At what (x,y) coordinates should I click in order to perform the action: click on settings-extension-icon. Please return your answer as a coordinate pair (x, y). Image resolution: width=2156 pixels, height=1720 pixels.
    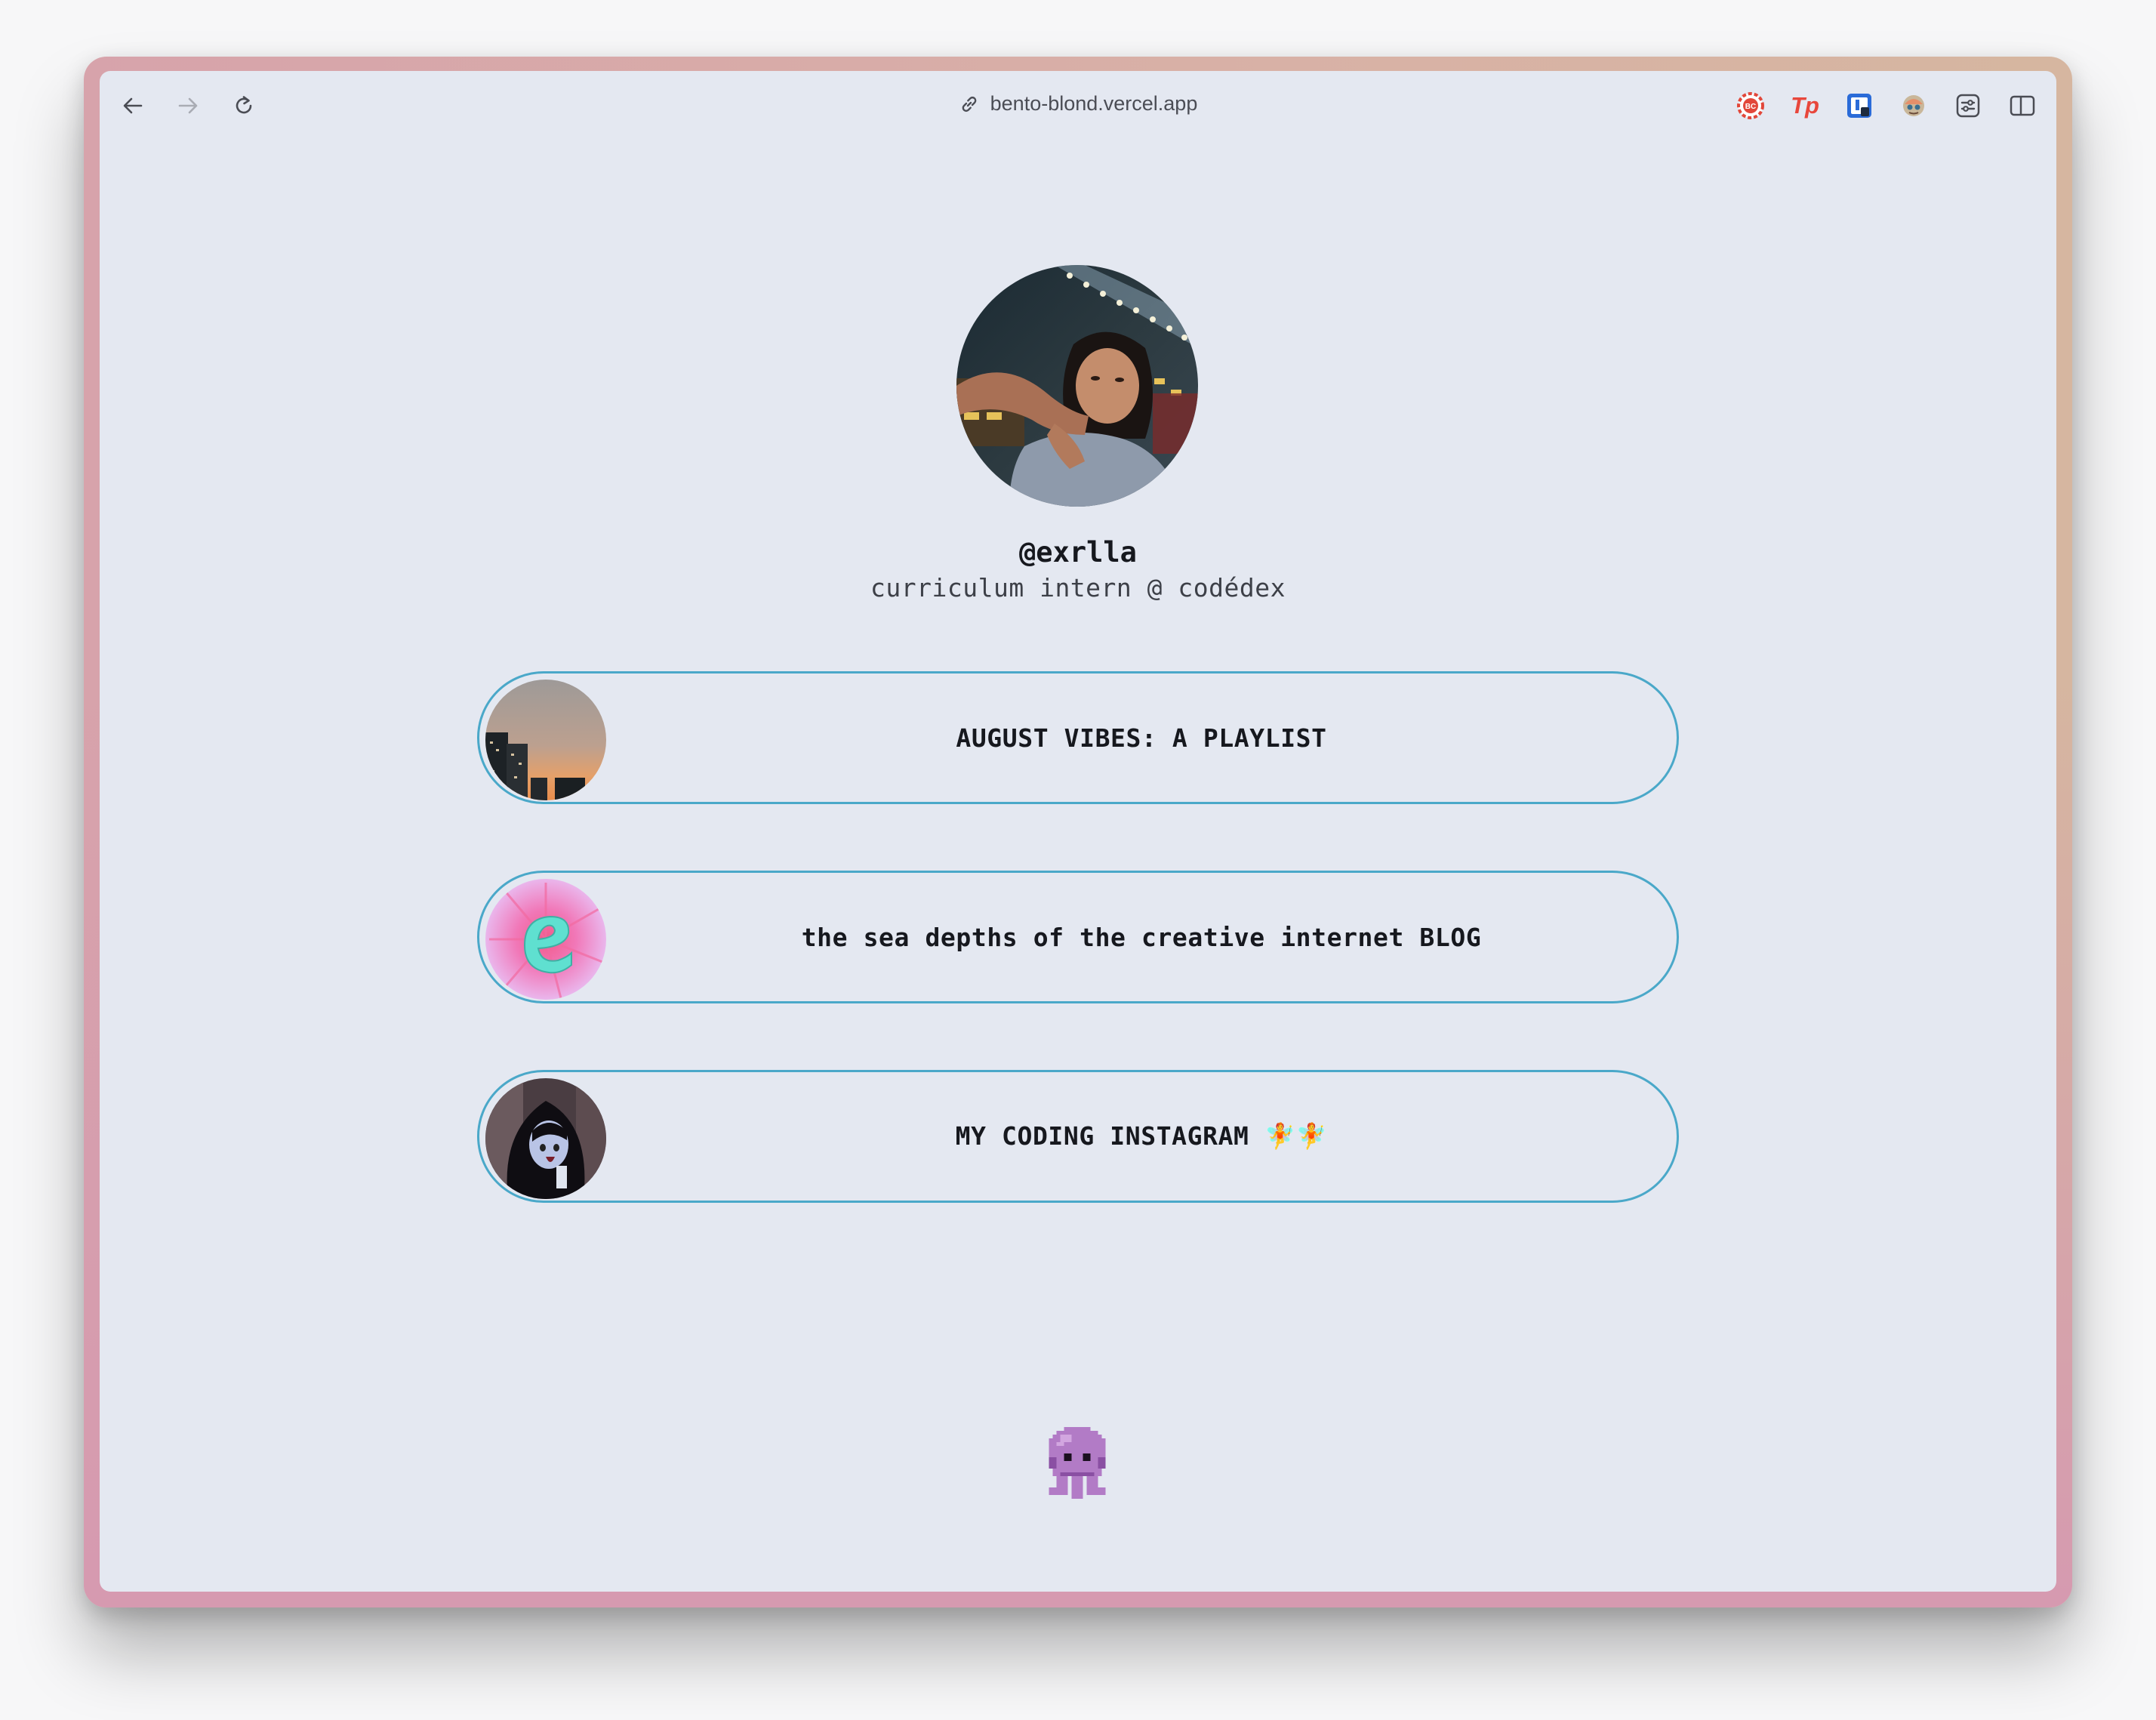
    Looking at the image, I should click on (1968, 106).